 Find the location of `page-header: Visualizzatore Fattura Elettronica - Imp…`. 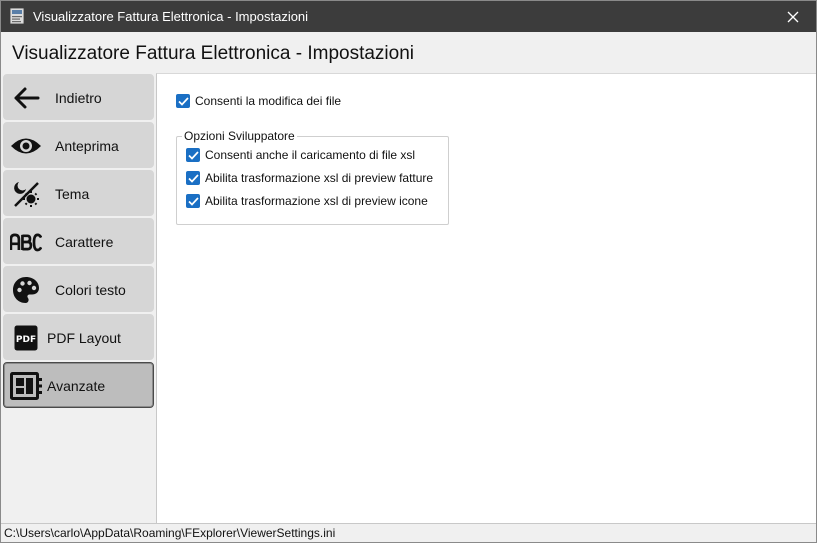

page-header: Visualizzatore Fattura Elettronica - Imp… is located at coordinates (408, 52).